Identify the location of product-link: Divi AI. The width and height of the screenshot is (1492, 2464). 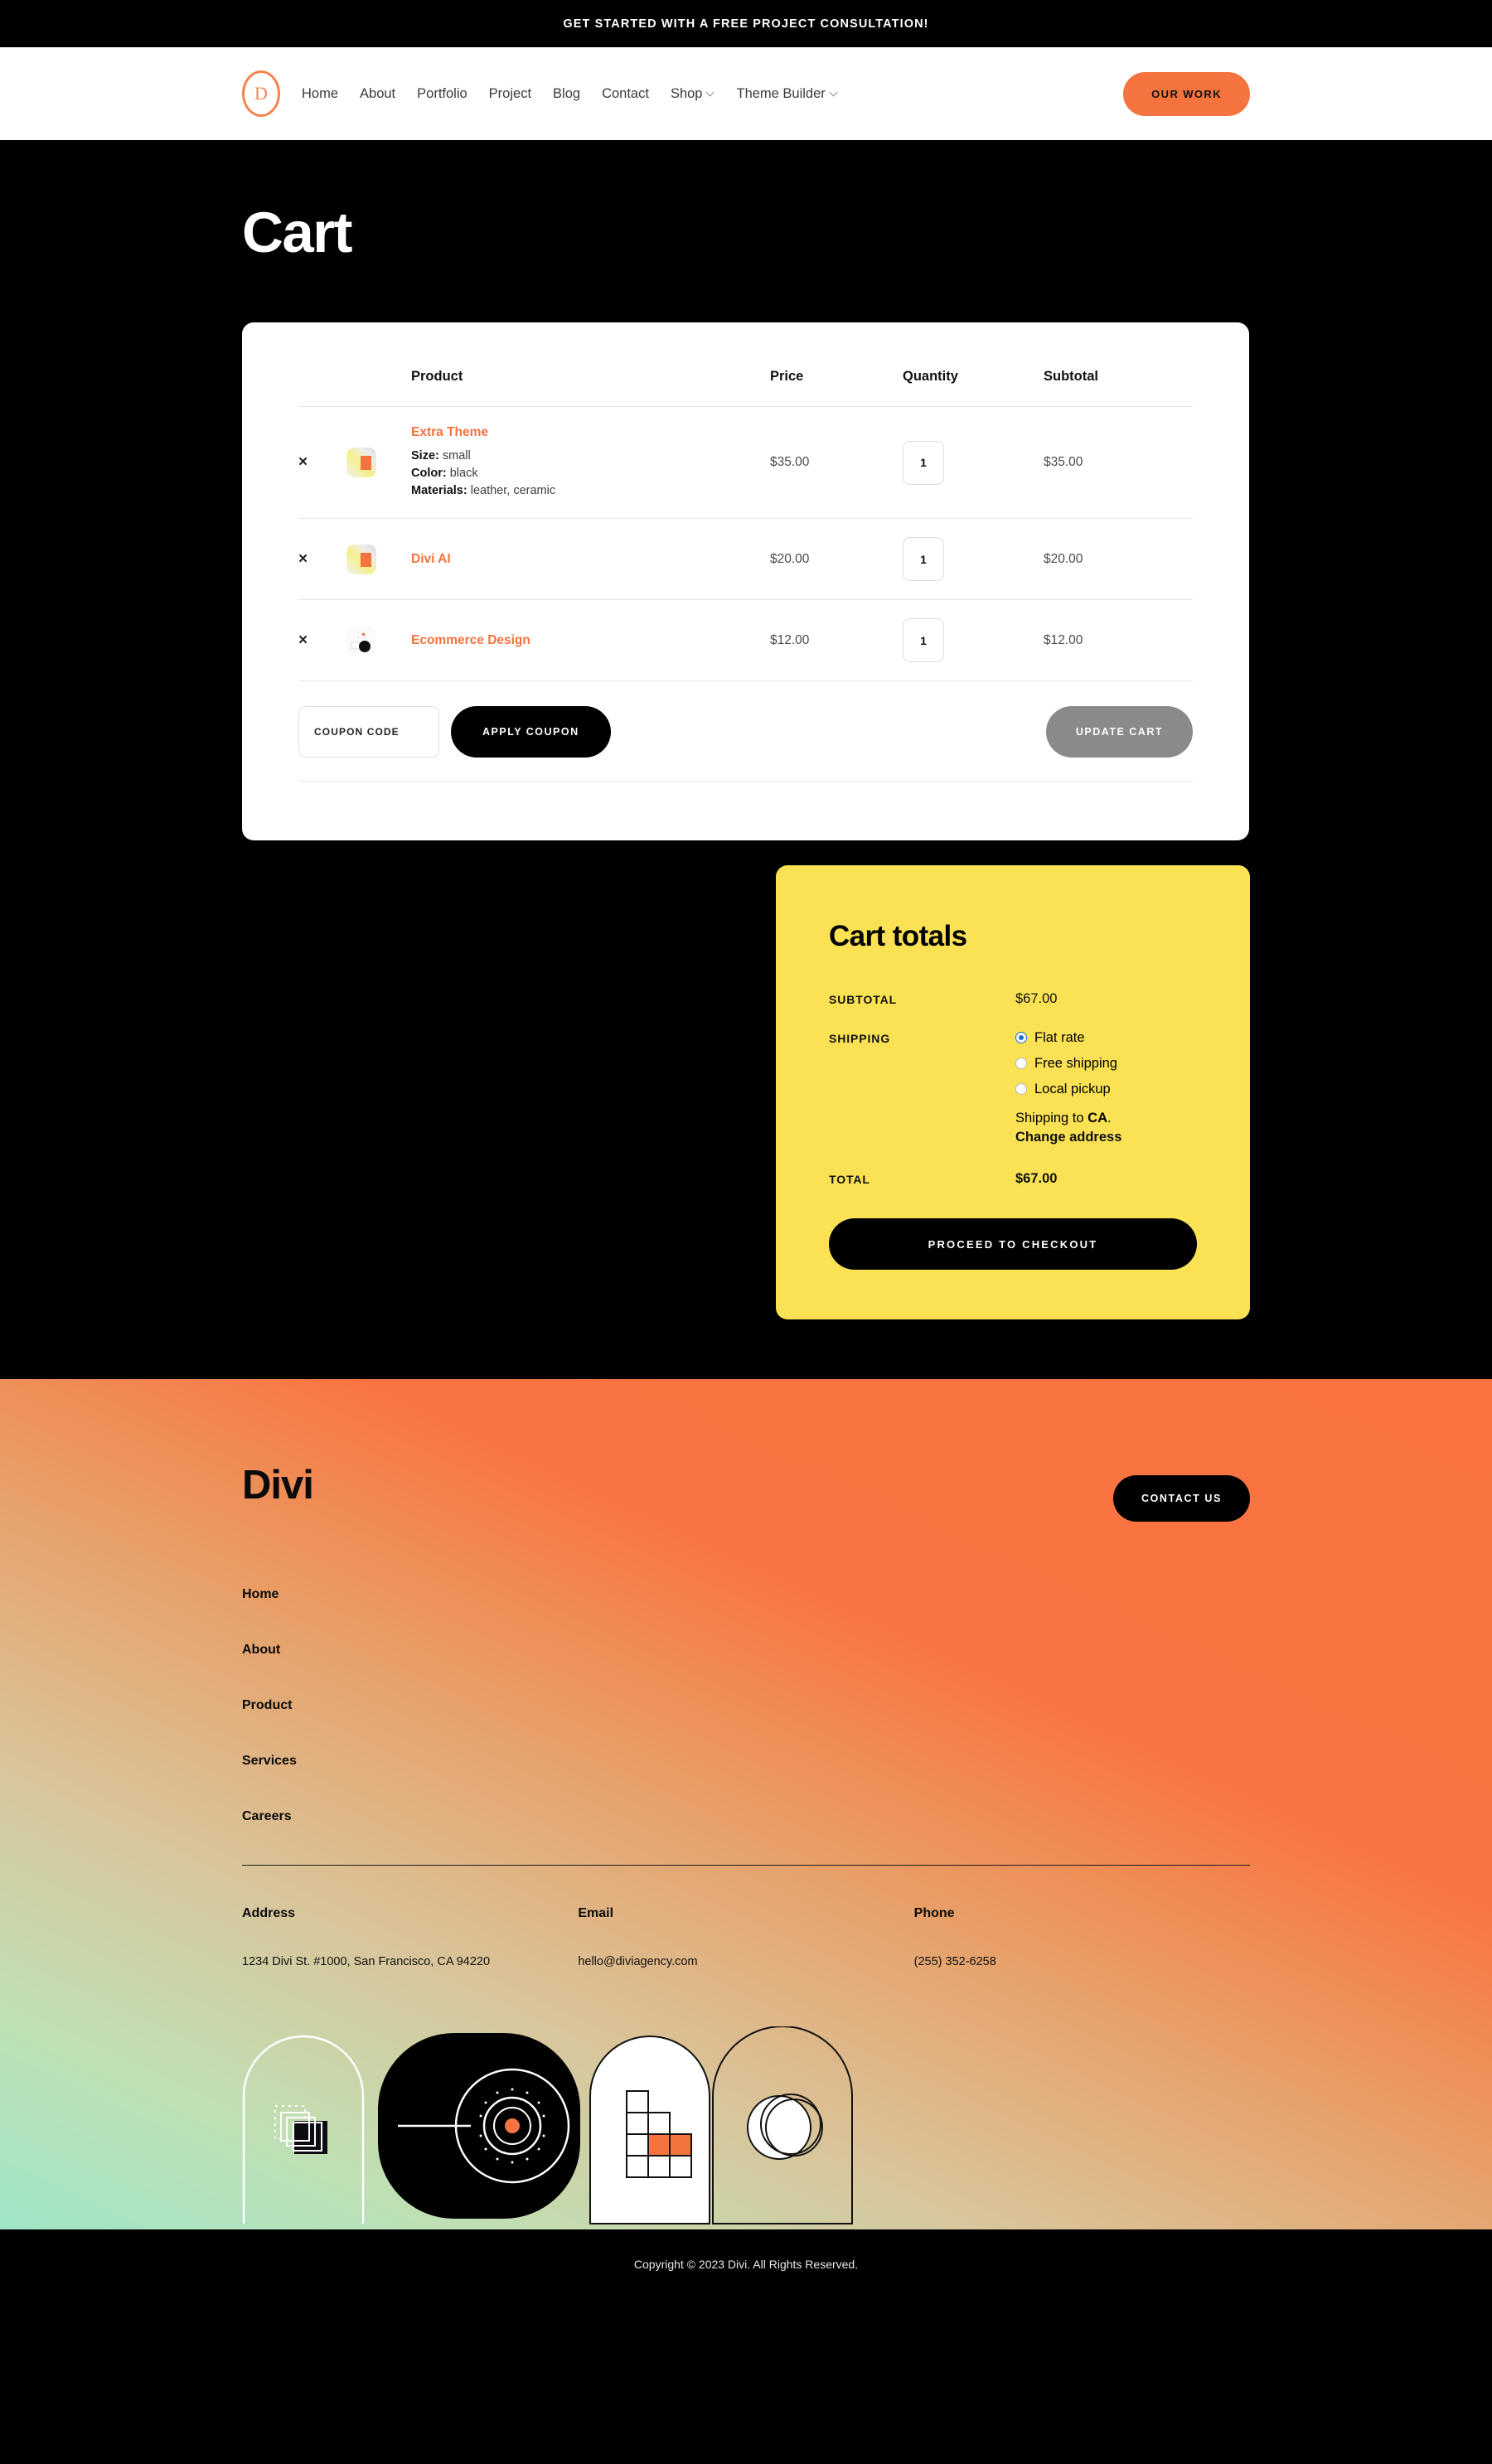
(431, 559).